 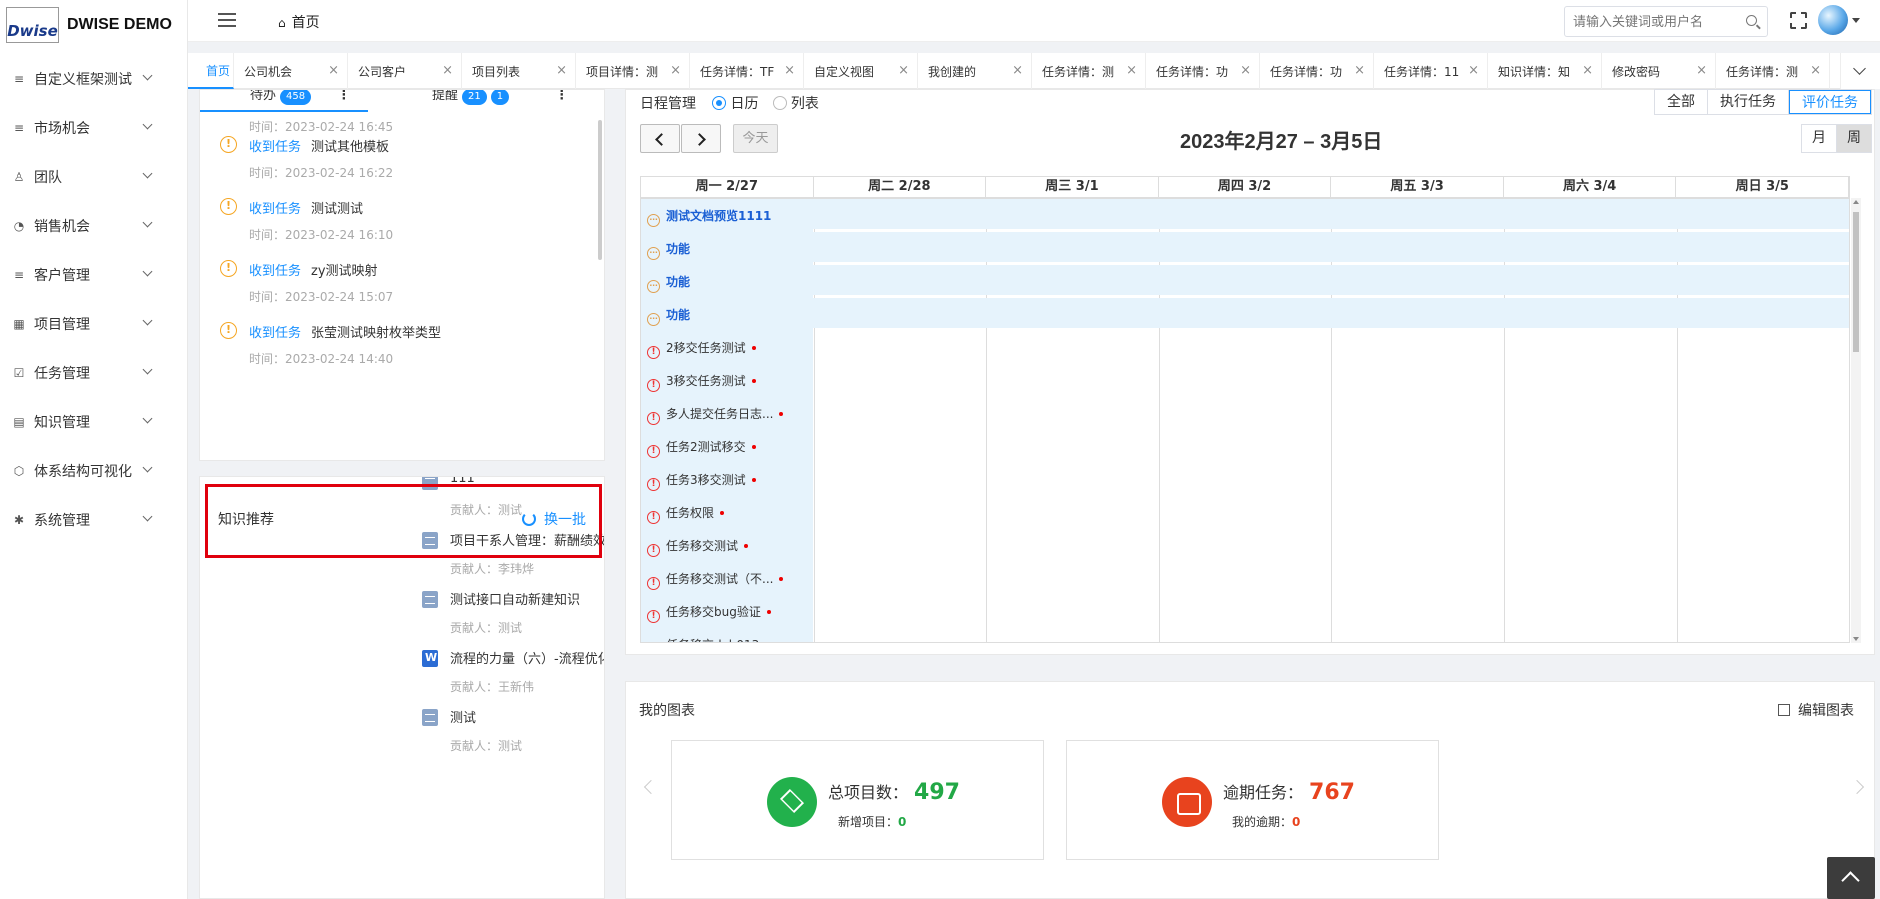 I want to click on tab: 知识详情：知 ×, so click(x=1545, y=71).